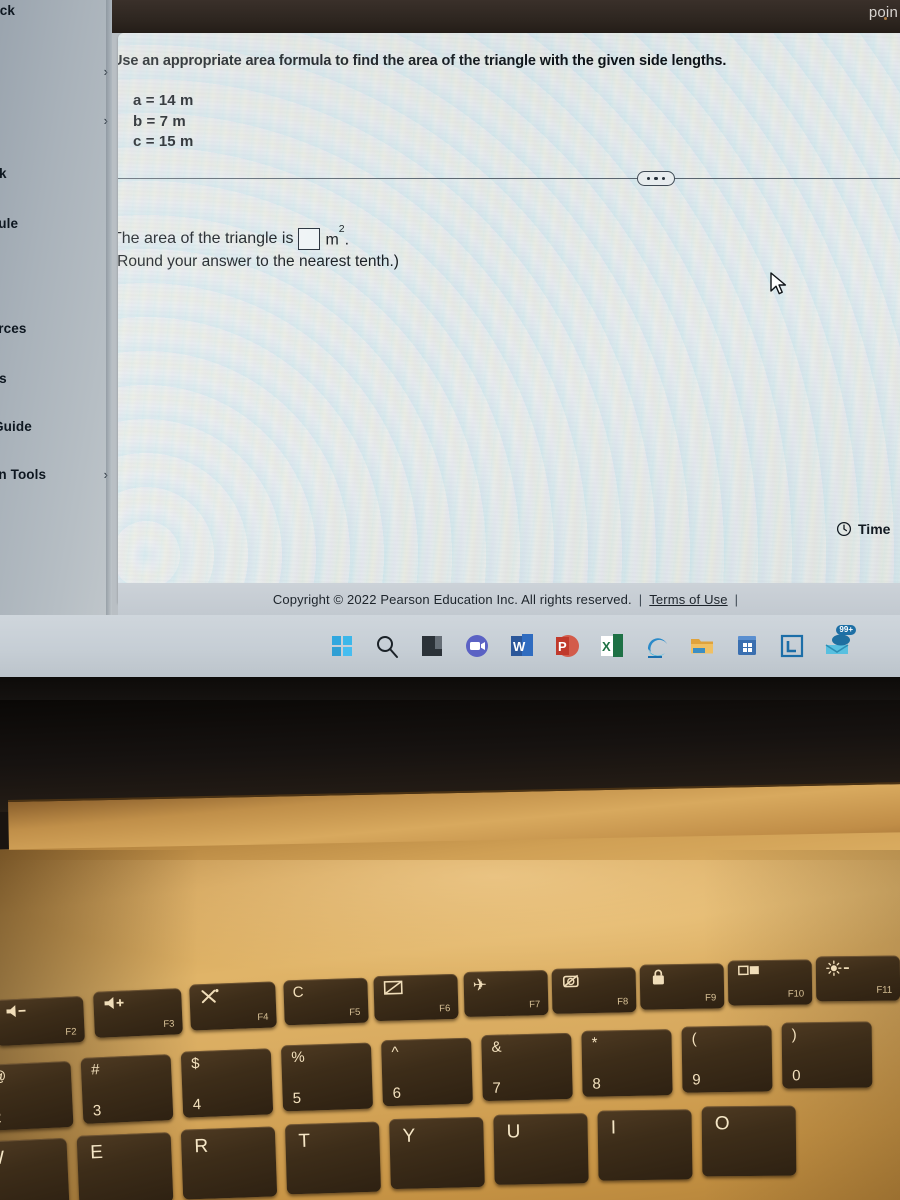 The width and height of the screenshot is (900, 1200). What do you see at coordinates (95, 1070) in the screenshot?
I see `key-shift-symbol: #` at bounding box center [95, 1070].